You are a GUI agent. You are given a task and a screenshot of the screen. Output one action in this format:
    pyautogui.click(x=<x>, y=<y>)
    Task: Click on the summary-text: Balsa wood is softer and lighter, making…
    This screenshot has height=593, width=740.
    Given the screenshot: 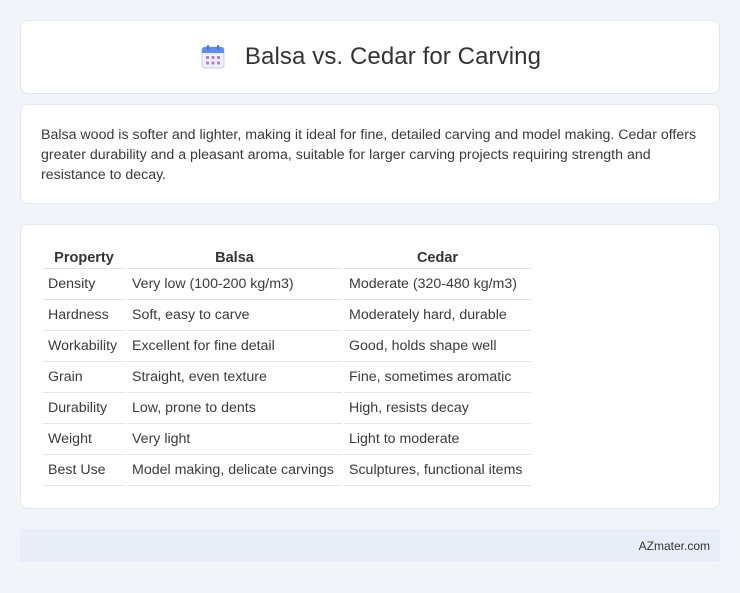 What is the action you would take?
    pyautogui.click(x=369, y=155)
    